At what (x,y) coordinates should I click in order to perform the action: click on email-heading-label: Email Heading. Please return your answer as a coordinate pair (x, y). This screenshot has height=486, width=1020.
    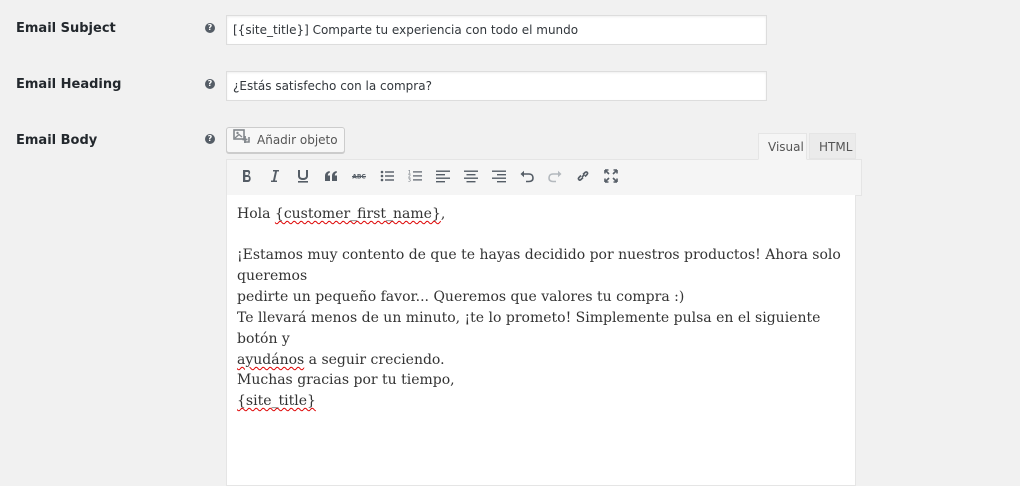
    Looking at the image, I should click on (69, 84).